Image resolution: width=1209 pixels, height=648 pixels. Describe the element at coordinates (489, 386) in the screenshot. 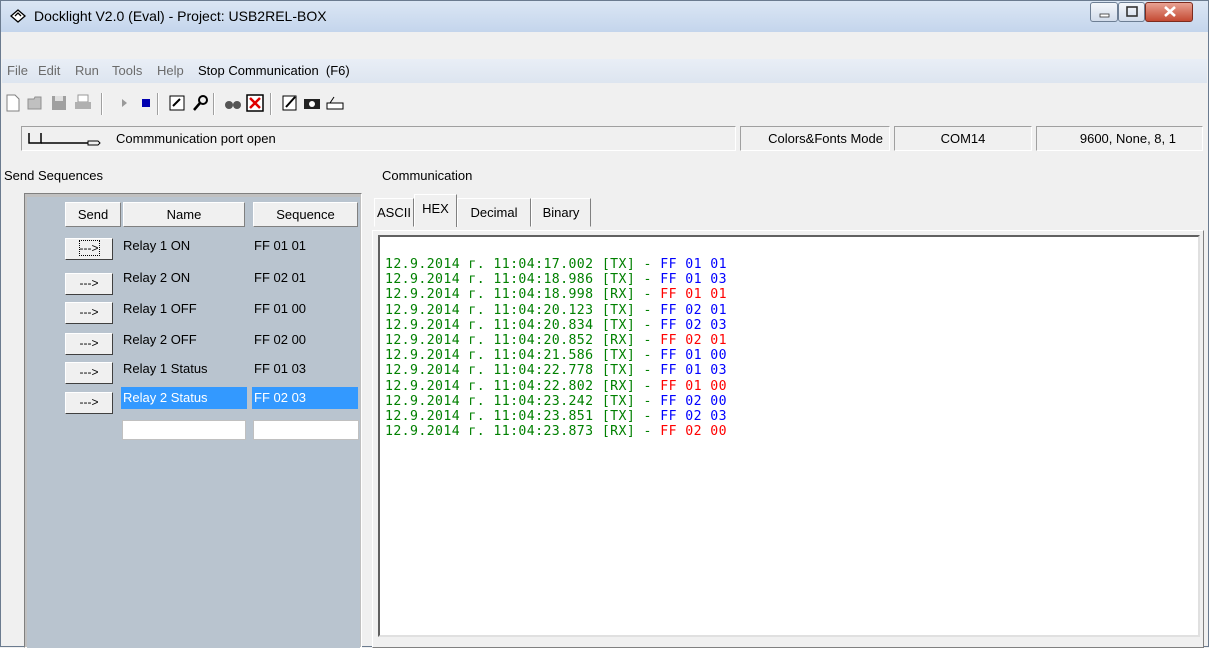

I see `log-timestamp: 12.9.2014 г. 11:04:22.802` at that location.